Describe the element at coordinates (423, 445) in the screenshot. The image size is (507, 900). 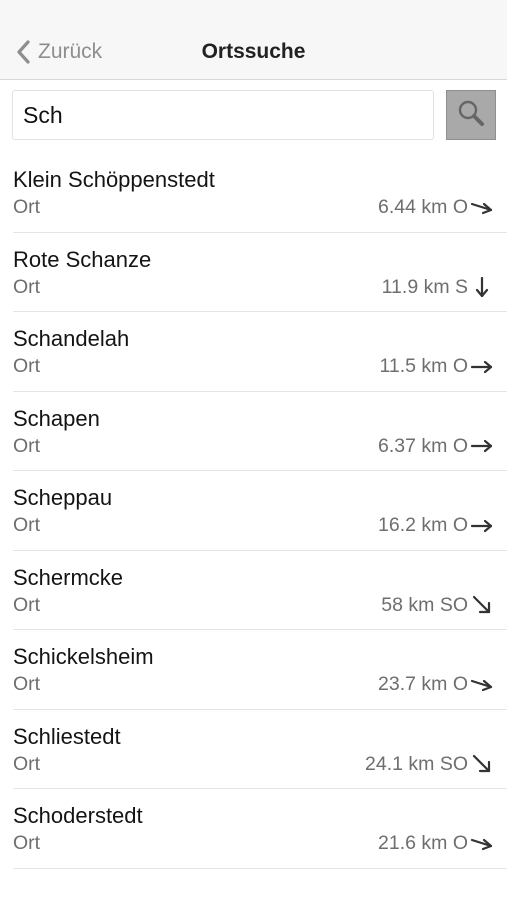
I see `distance-text: 6.37 km O` at that location.